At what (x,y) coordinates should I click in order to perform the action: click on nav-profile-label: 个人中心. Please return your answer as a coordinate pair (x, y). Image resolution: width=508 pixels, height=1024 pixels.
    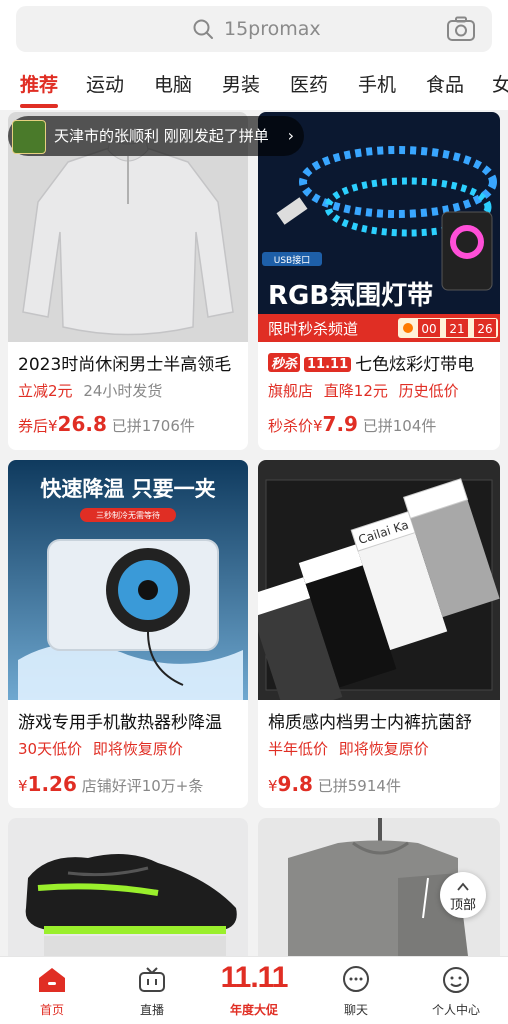
    Looking at the image, I should click on (455, 1010).